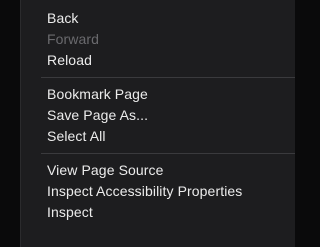 This screenshot has height=247, width=320. Describe the element at coordinates (158, 94) in the screenshot. I see `menu-item-bookmark-page: Bookmark Page` at that location.